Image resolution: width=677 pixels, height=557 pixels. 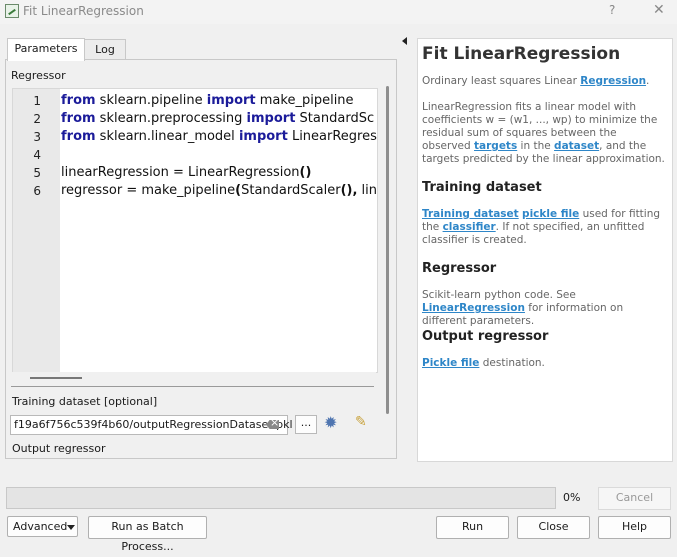 I want to click on pickle-file-link: pickle file, so click(x=550, y=214).